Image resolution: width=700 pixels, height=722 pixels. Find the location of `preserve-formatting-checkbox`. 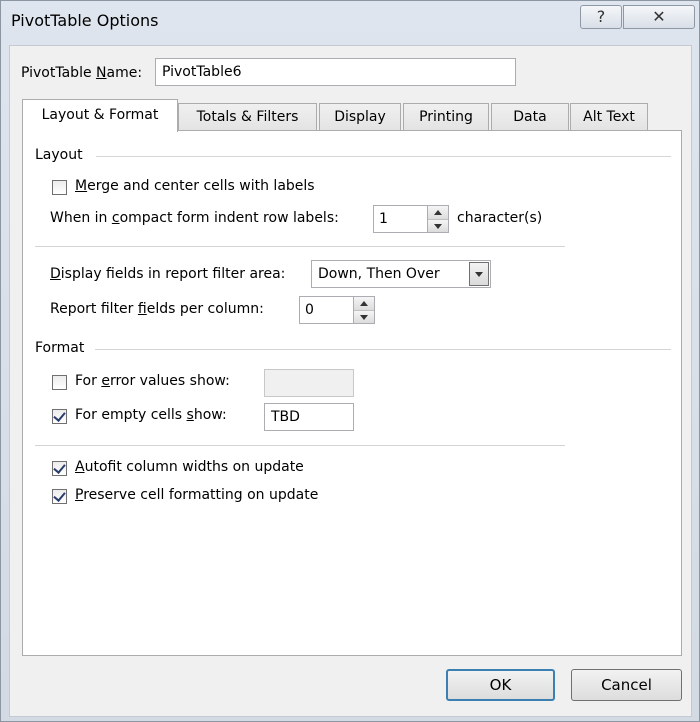

preserve-formatting-checkbox is located at coordinates (59, 496).